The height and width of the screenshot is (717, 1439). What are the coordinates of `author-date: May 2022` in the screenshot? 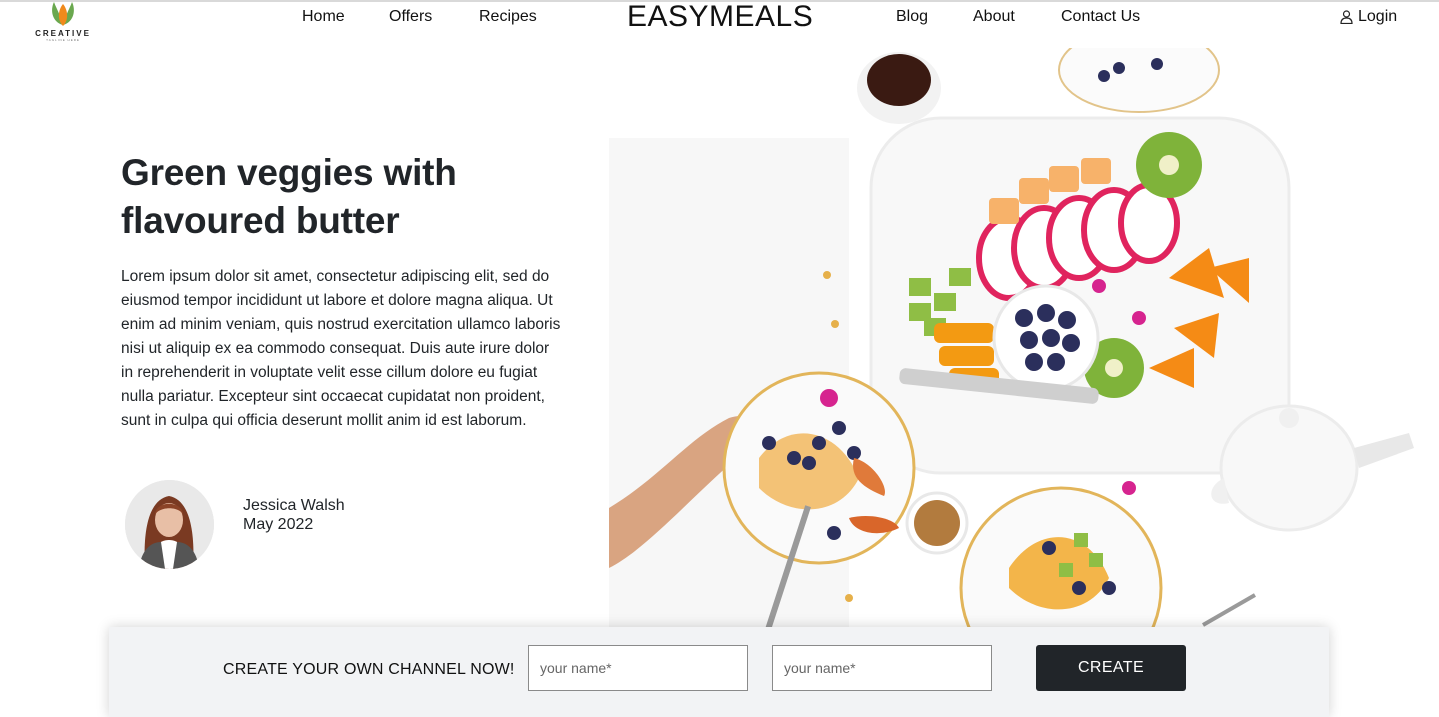 It's located at (278, 524).